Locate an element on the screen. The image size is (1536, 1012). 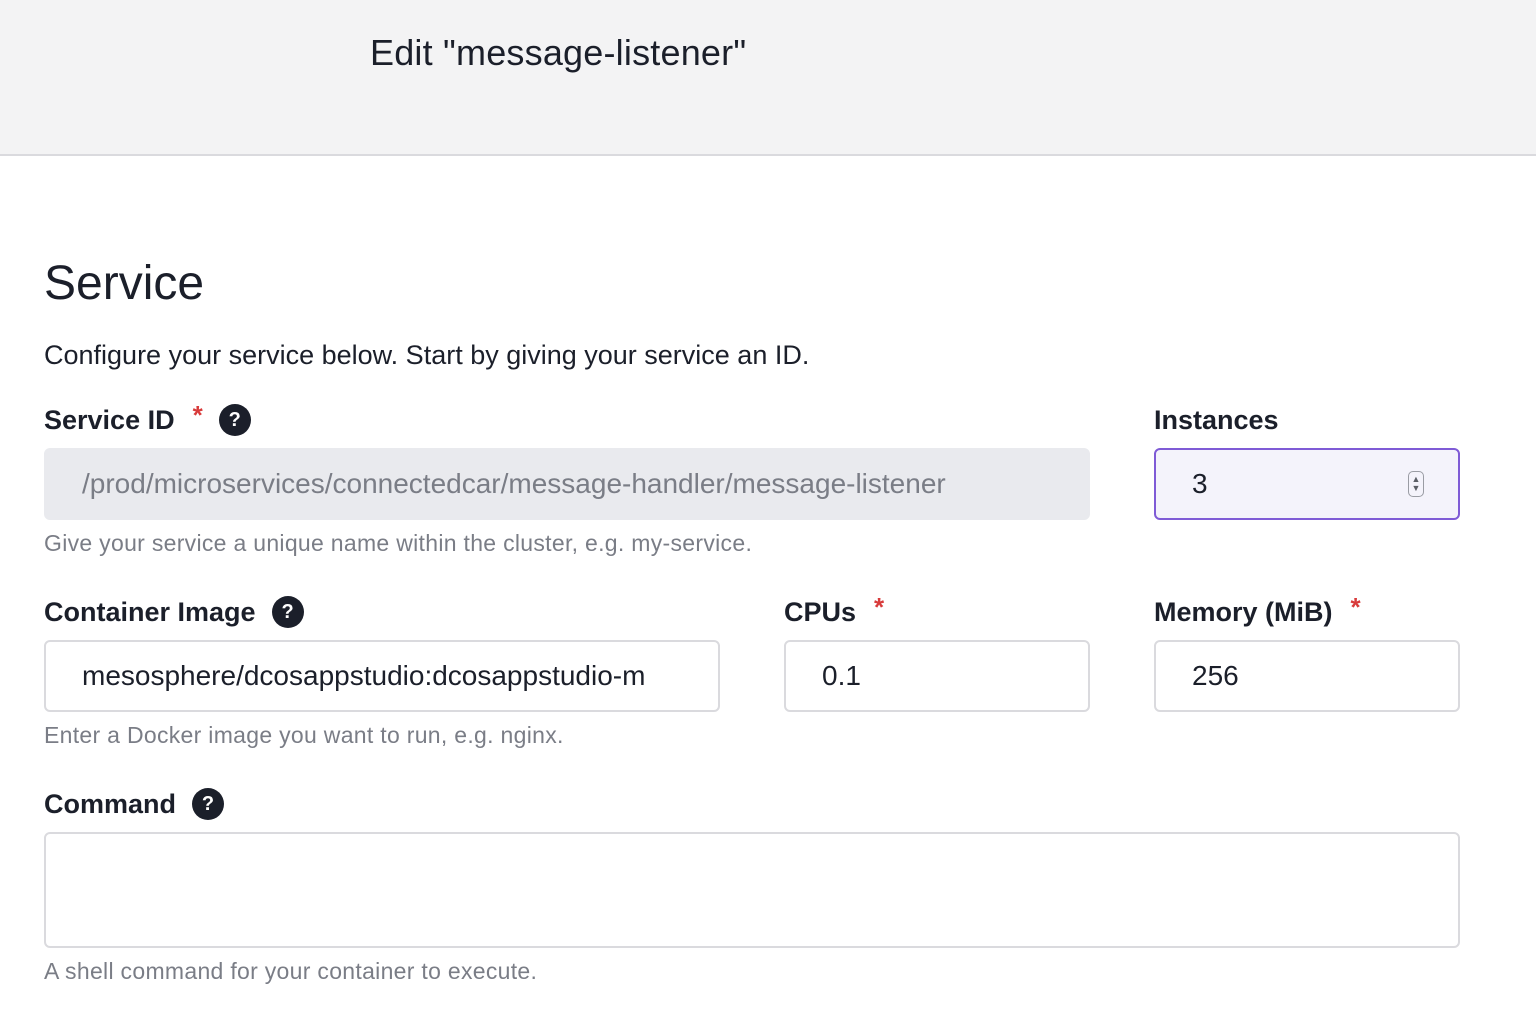
memory-value: 256 is located at coordinates (1215, 675).